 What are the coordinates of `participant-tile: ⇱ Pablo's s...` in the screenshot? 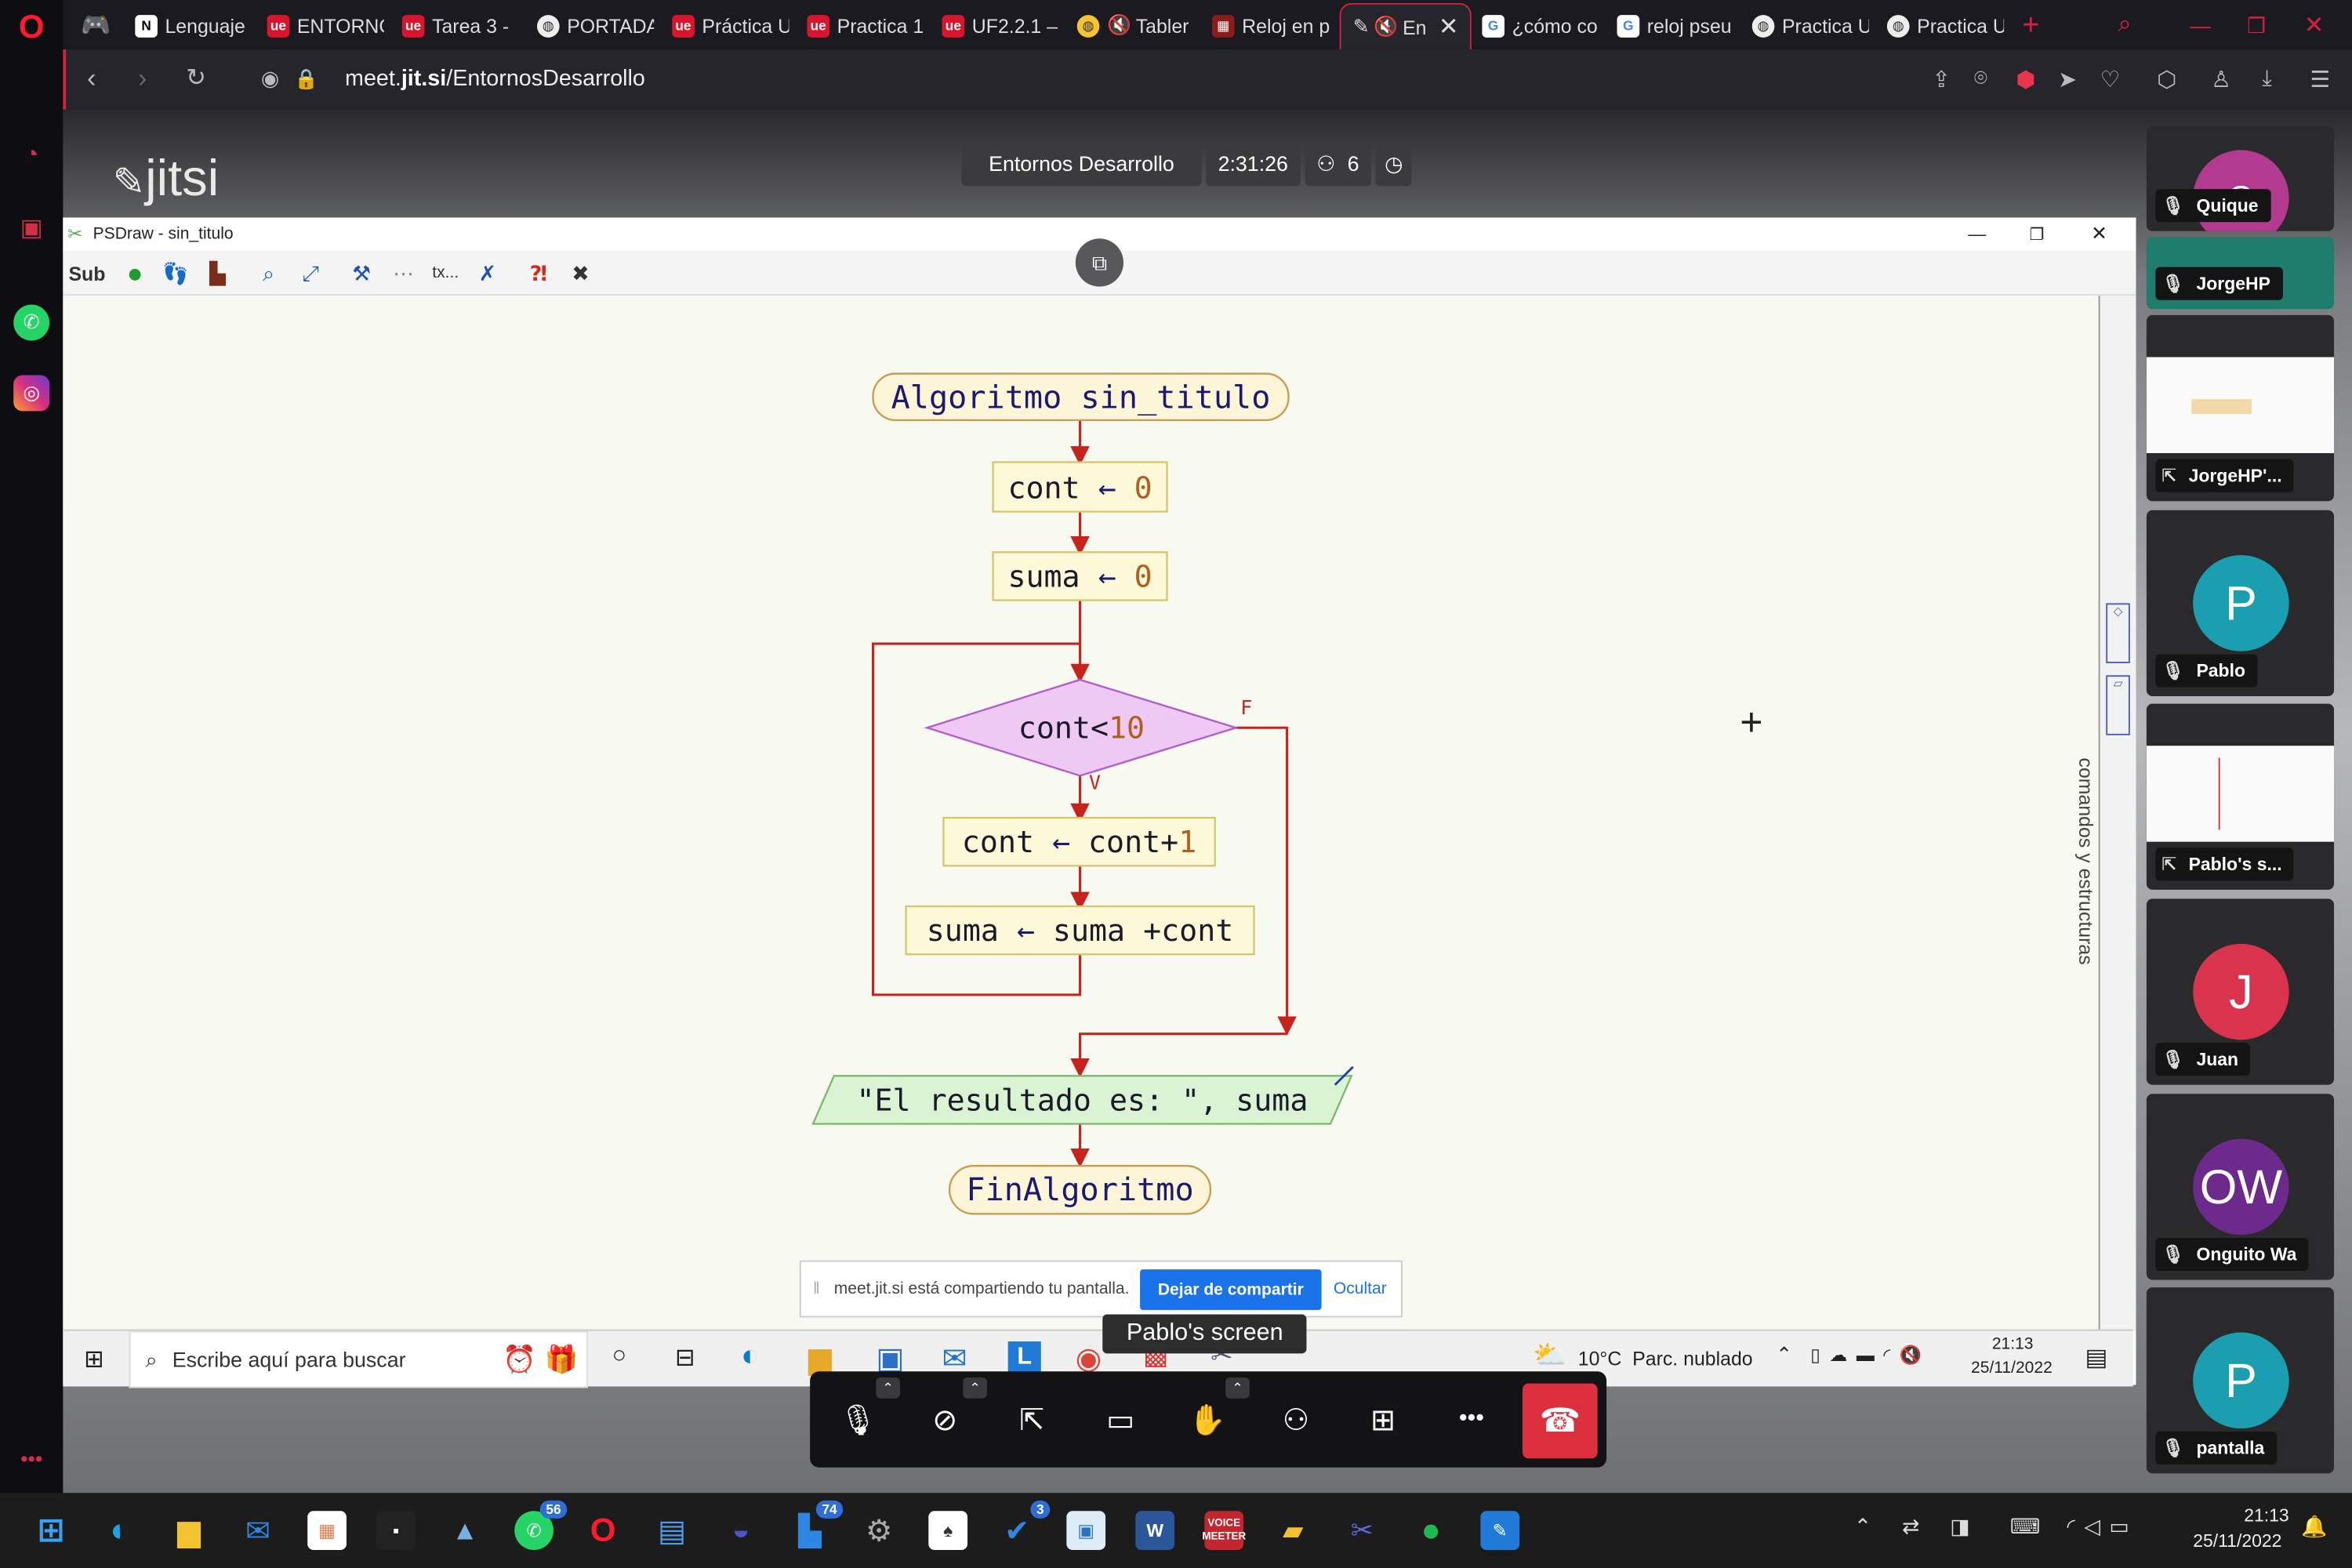 It's located at (2240, 796).